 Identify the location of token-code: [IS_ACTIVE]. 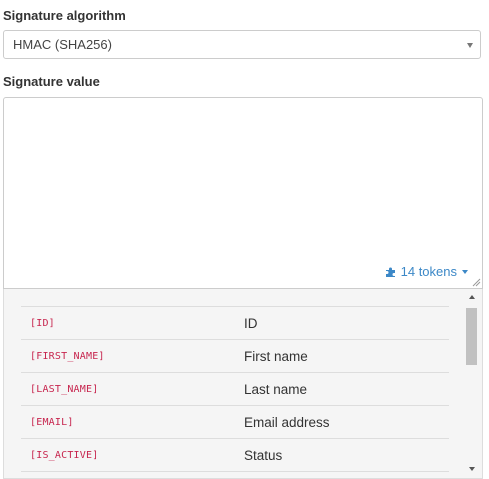
(64, 455).